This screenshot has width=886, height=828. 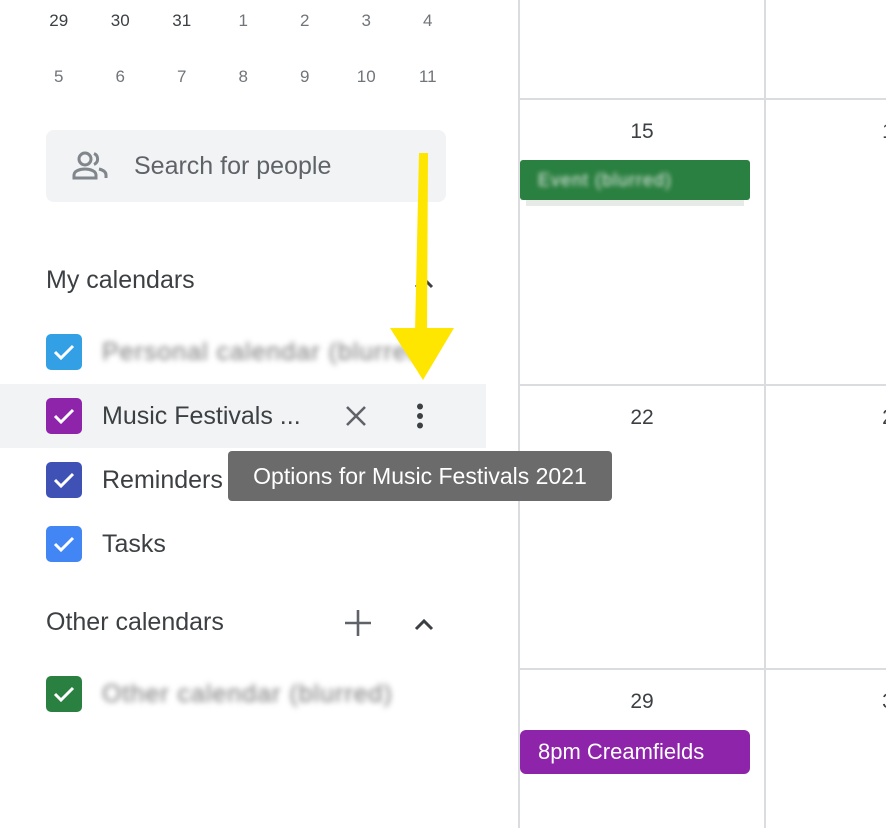 I want to click on search-placeholder: Search for people, so click(x=233, y=165).